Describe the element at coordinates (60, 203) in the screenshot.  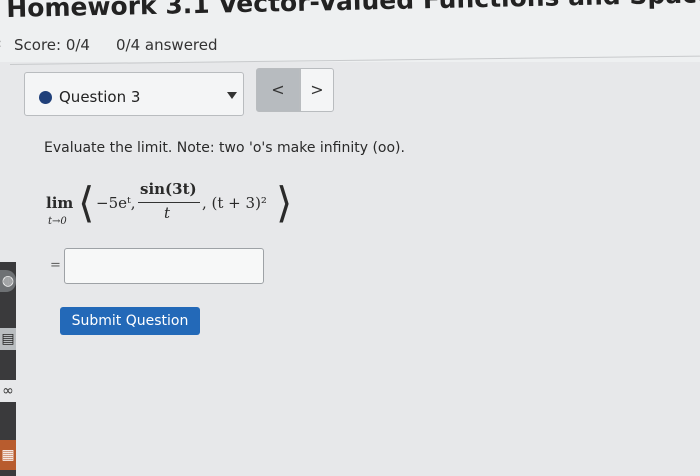
I see `lim-operator: lim` at that location.